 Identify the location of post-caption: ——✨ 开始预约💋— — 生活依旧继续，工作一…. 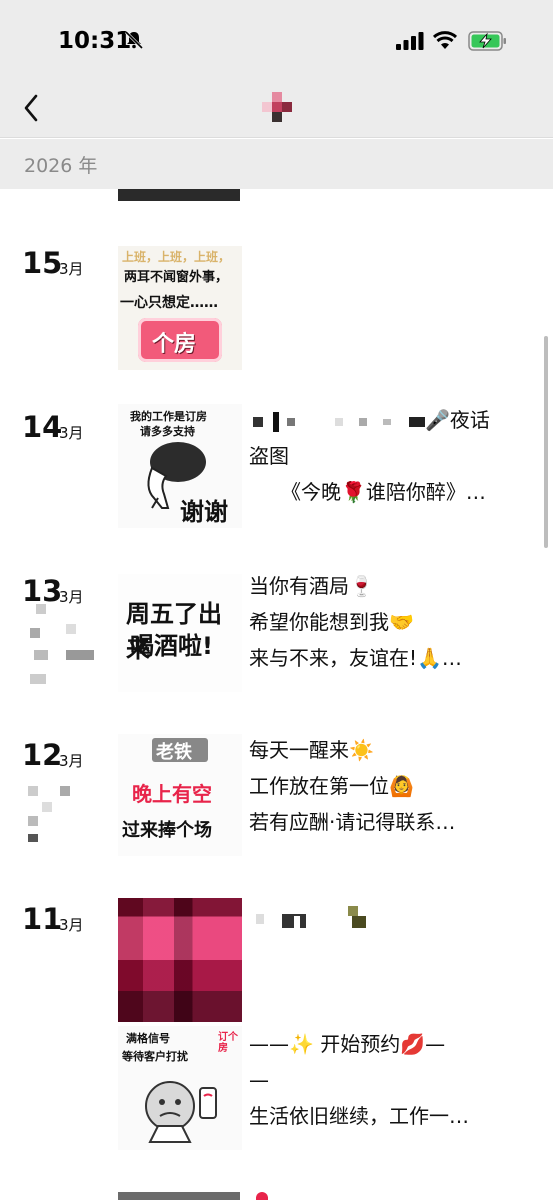
(389, 1080).